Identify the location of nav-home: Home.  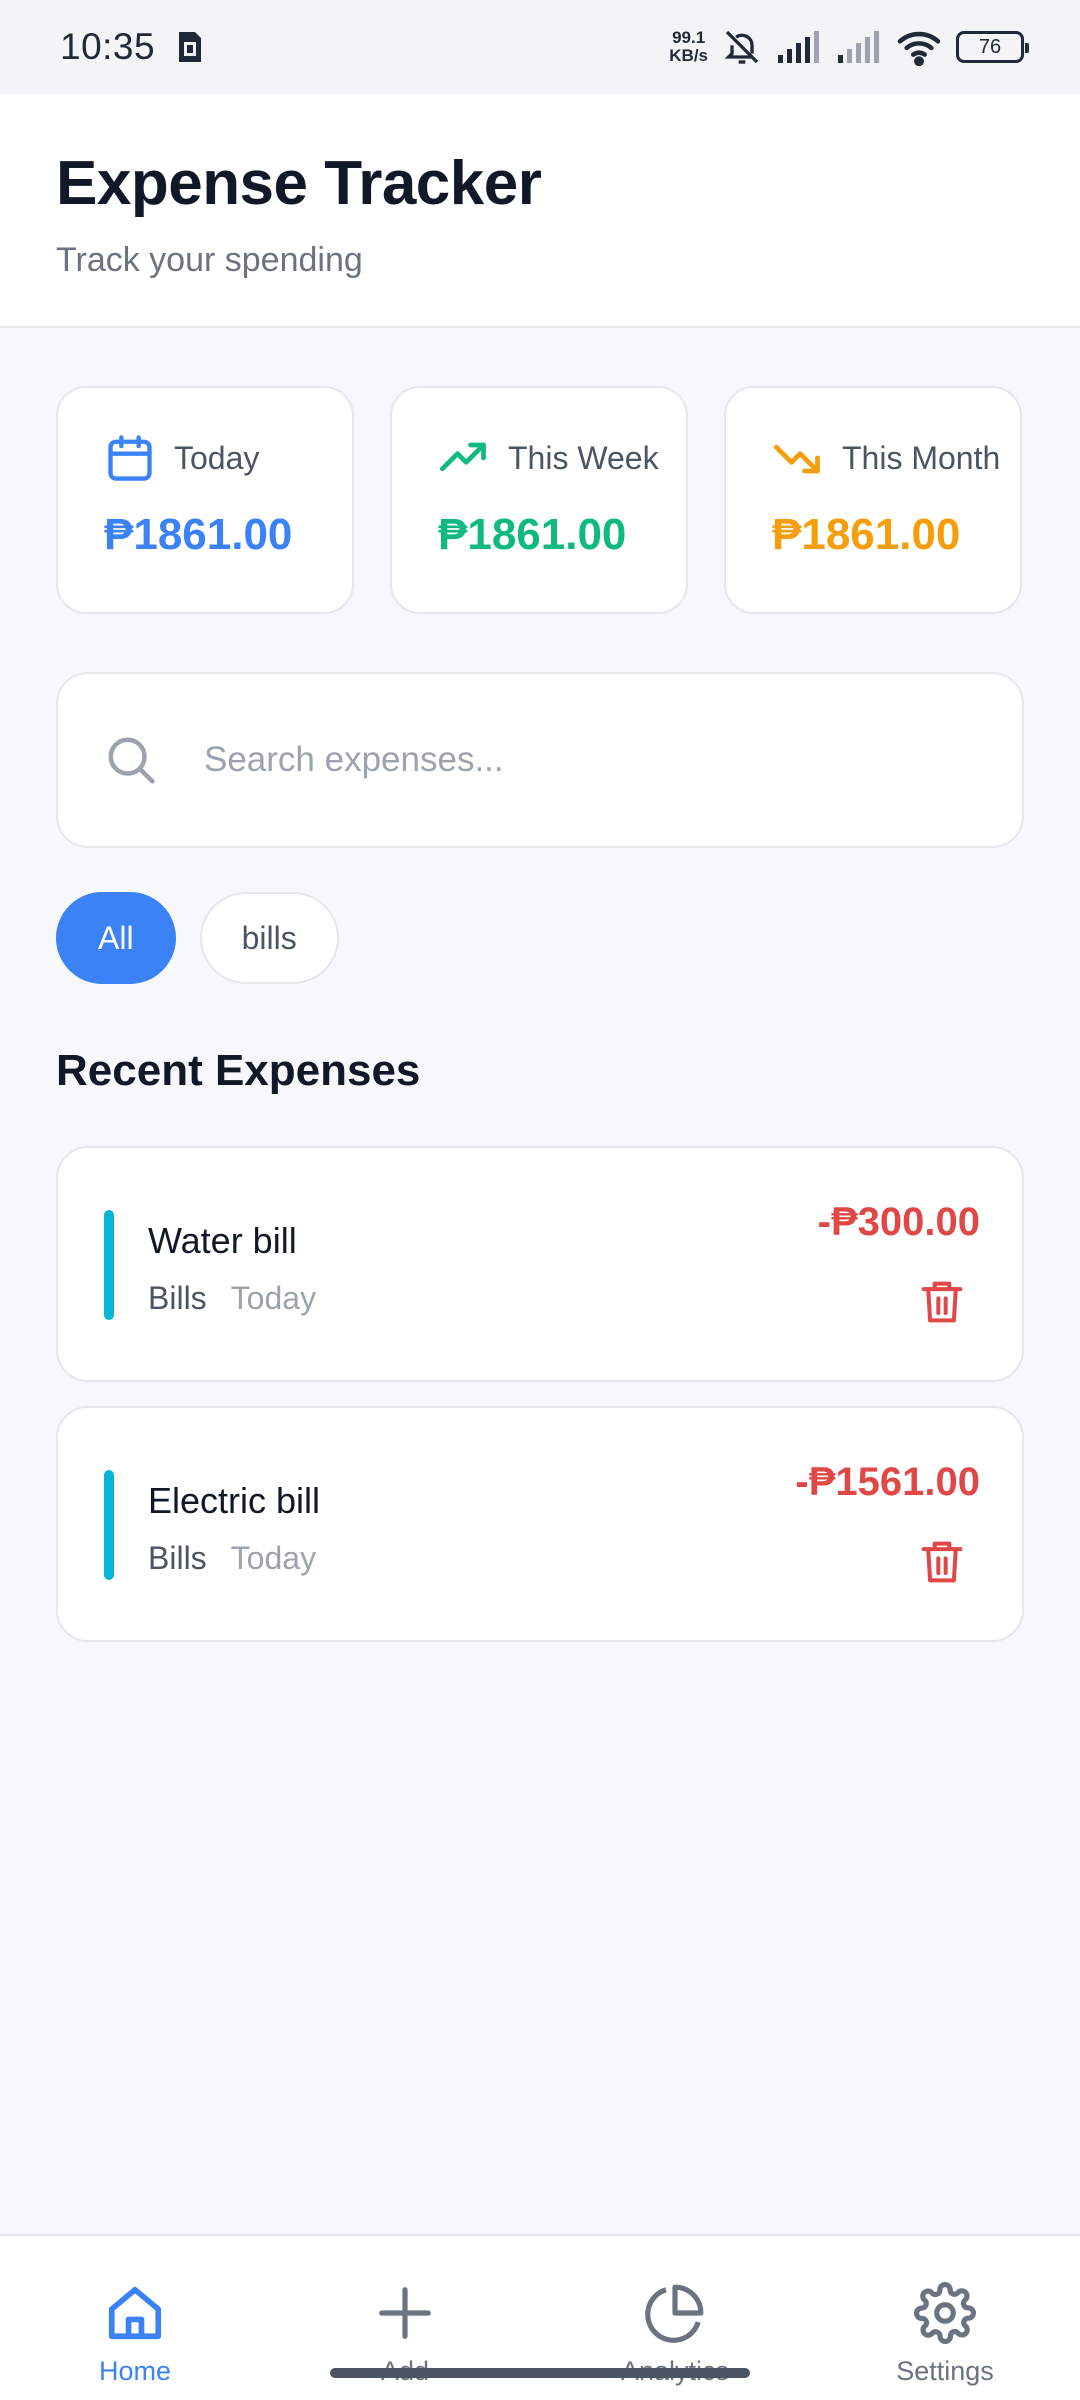
(135, 2318).